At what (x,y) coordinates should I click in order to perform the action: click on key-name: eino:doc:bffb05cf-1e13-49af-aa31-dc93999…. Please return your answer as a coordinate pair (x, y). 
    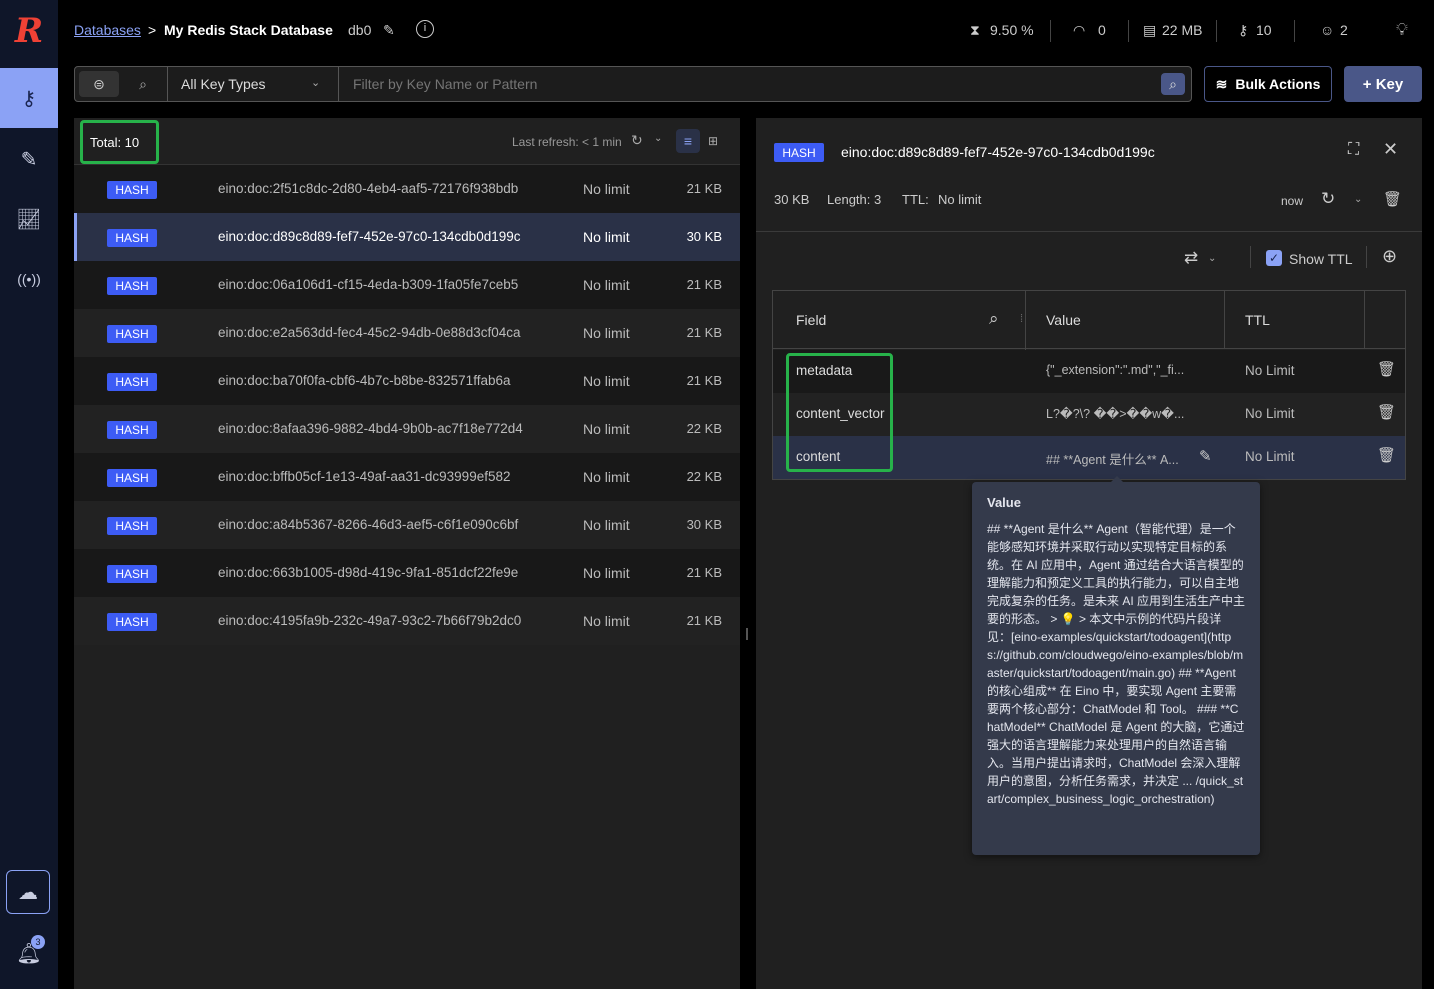
    Looking at the image, I should click on (364, 476).